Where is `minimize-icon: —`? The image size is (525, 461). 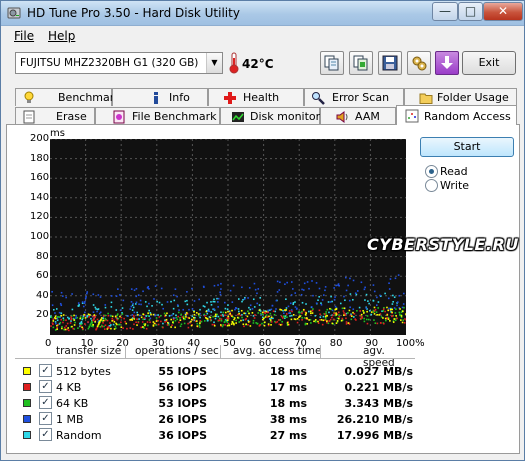
minimize-icon: — is located at coordinates (445, 11).